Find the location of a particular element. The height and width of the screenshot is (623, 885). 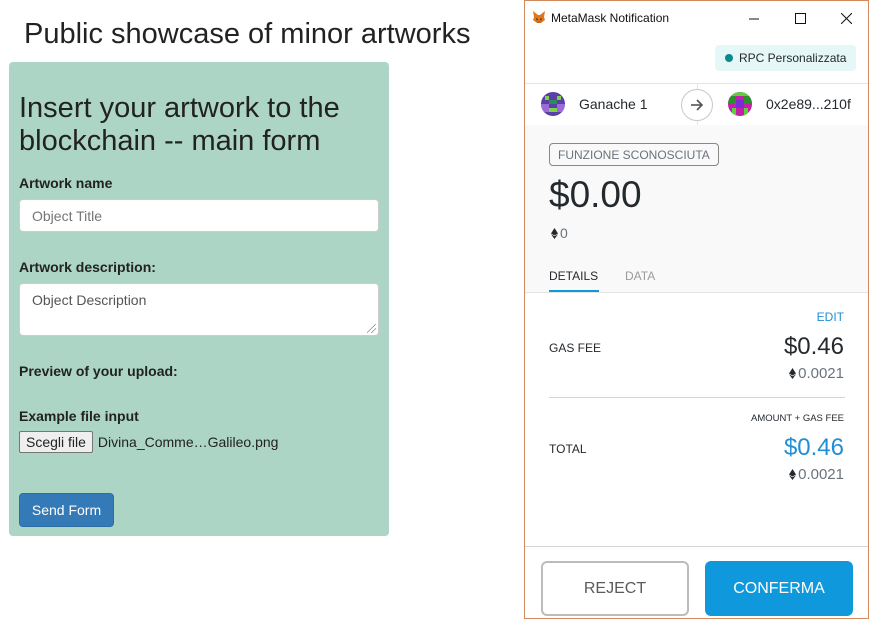

total-eth: 0.0021 is located at coordinates (816, 474).